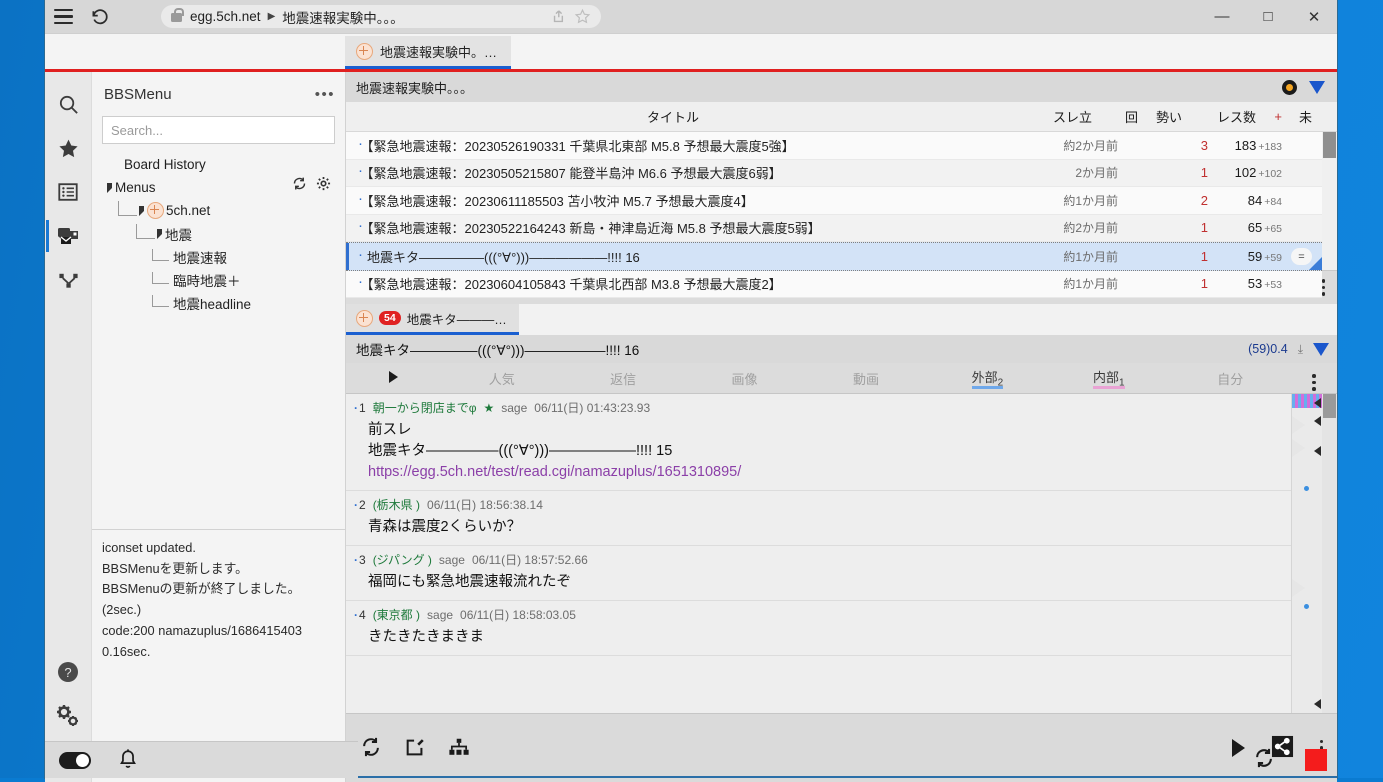 The height and width of the screenshot is (782, 1383). Describe the element at coordinates (381, 16) in the screenshot. I see `address-bar: egg.5ch.net ▶ 地震速報実験中。。。` at that location.